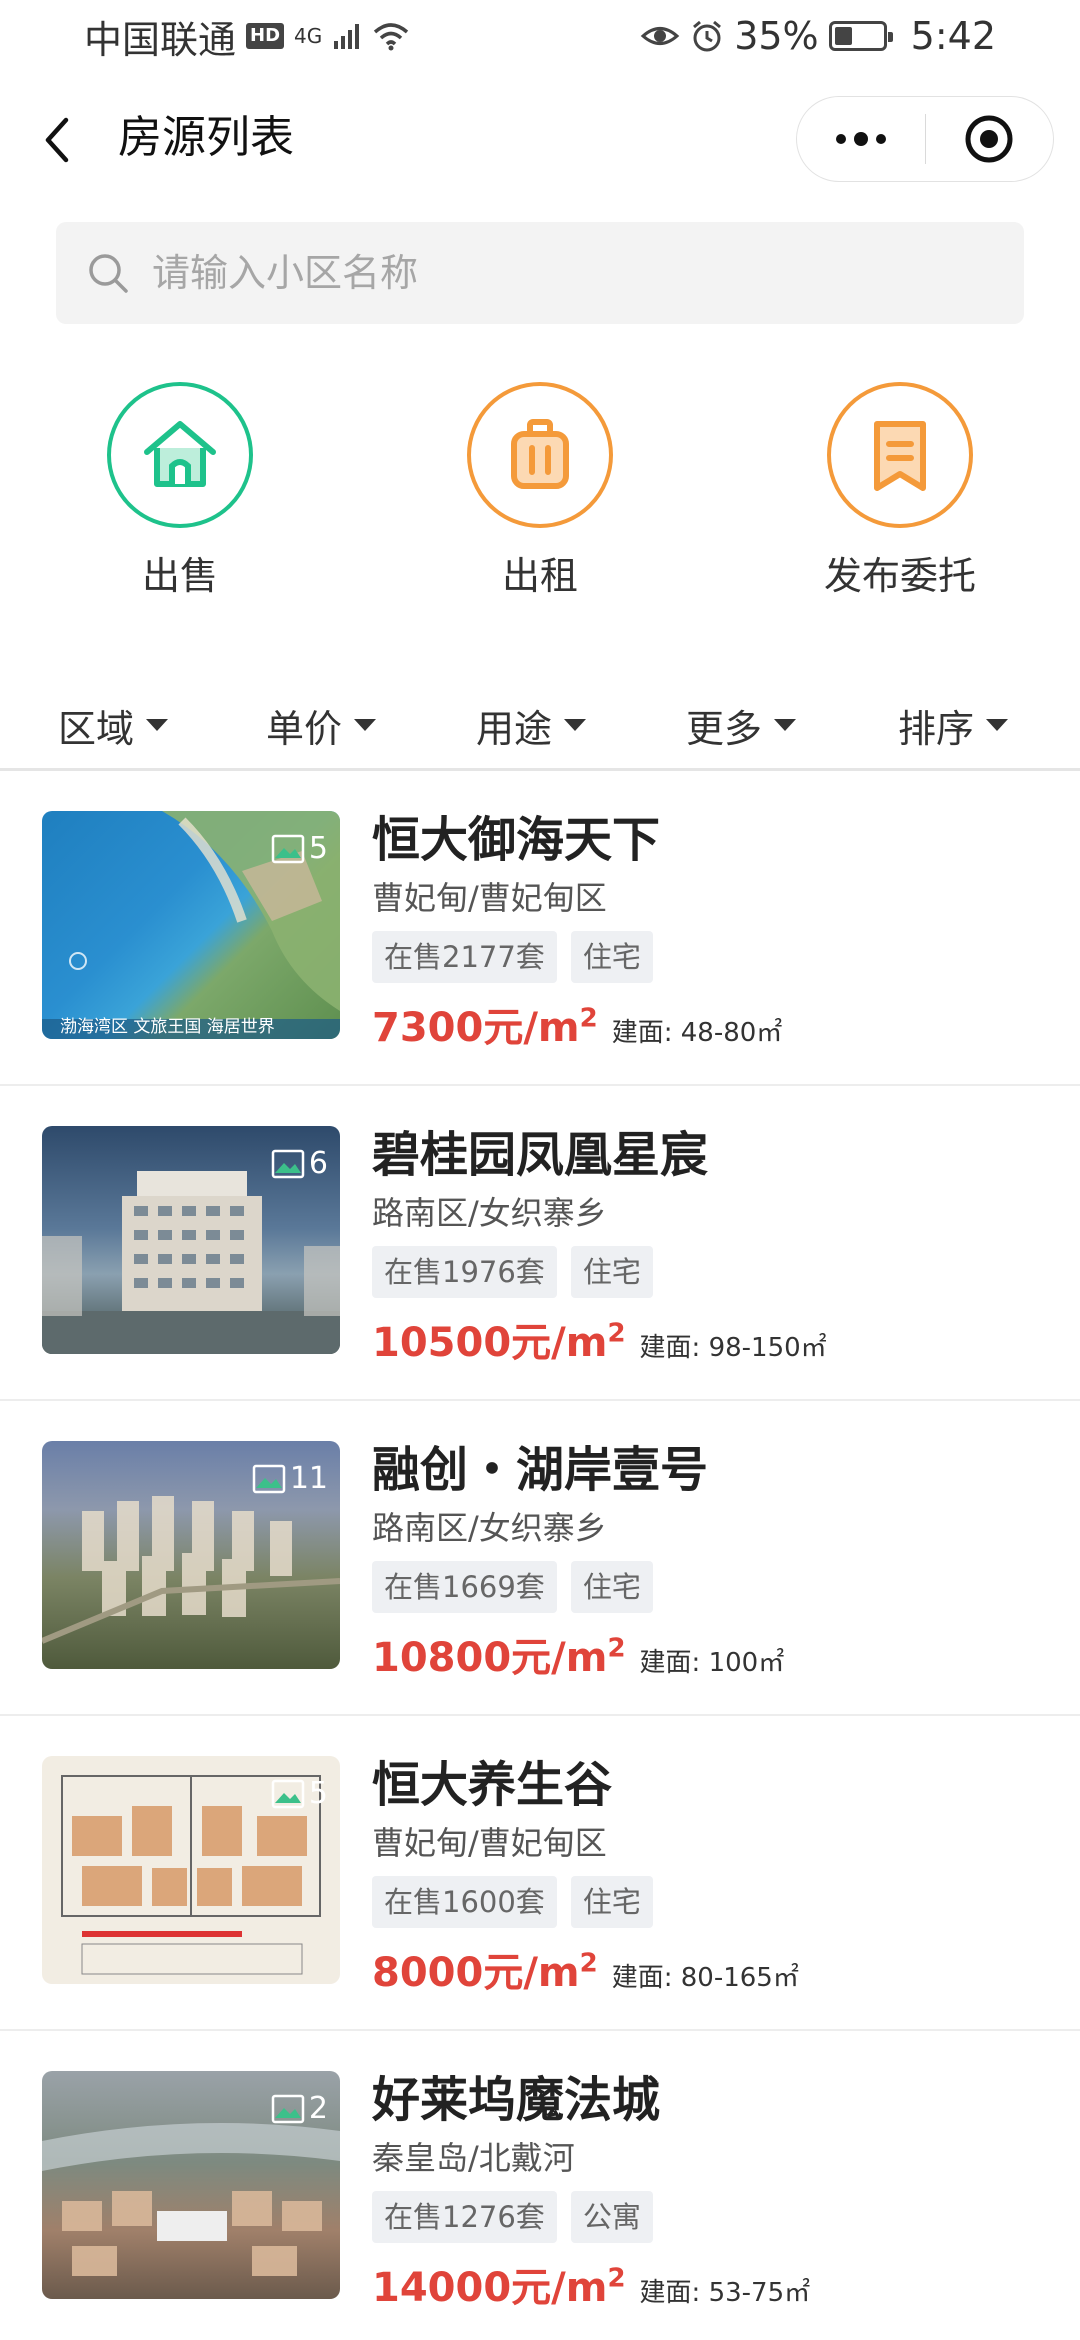  I want to click on listing-thumbnail: 6, so click(191, 1240).